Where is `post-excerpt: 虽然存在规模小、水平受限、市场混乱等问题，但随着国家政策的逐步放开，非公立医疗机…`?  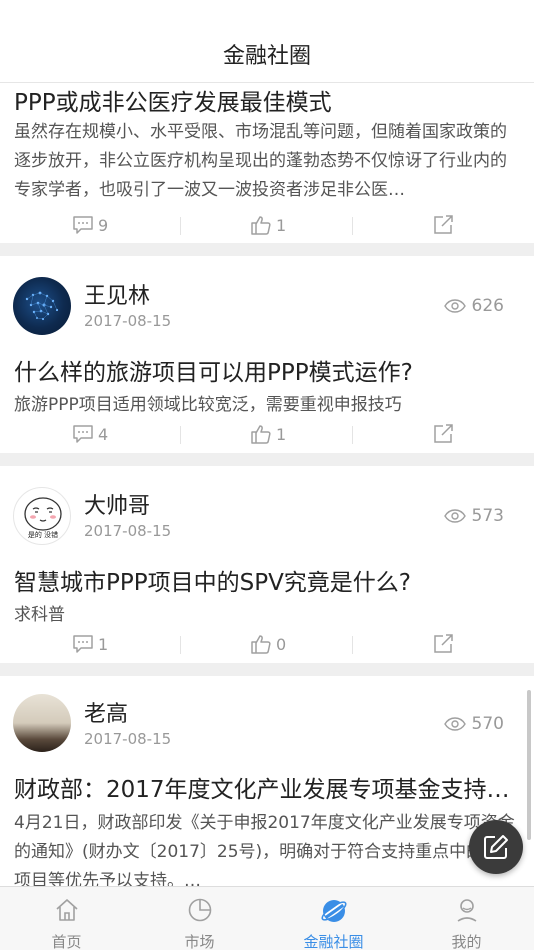
post-excerpt: 虽然存在规模小、水平受限、市场混乱等问题，但随着国家政策的逐步放开，非公立医疗机… is located at coordinates (260, 161).